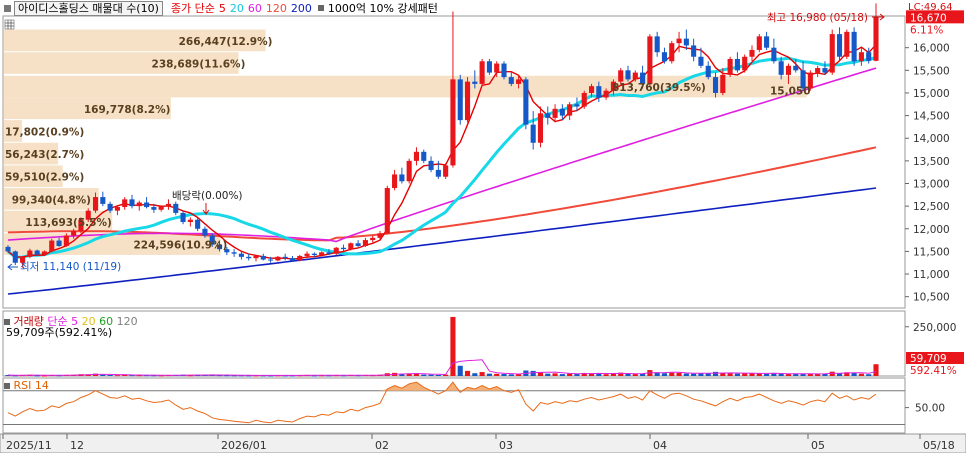 This screenshot has height=457, width=966. I want to click on x-axis-label: 02, so click(382, 445).